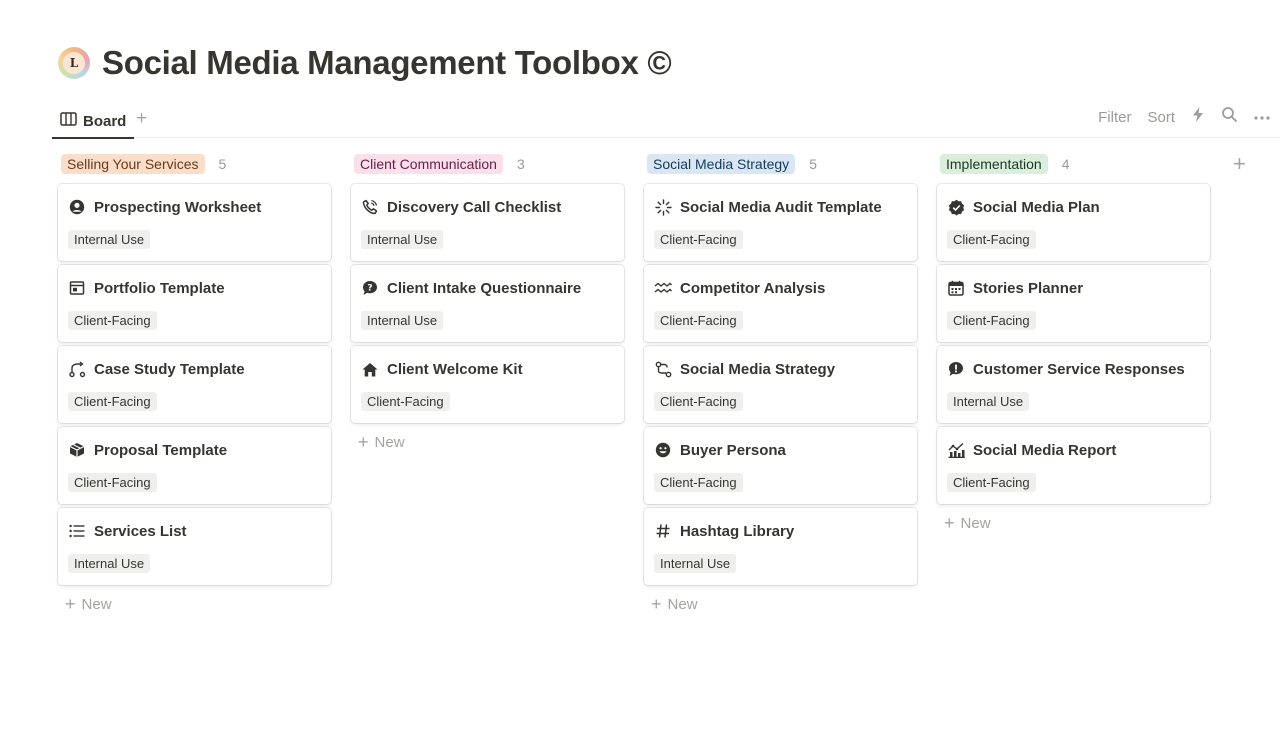  Describe the element at coordinates (194, 465) in the screenshot. I see `board-card: Proposal Template Client-Facing` at that location.